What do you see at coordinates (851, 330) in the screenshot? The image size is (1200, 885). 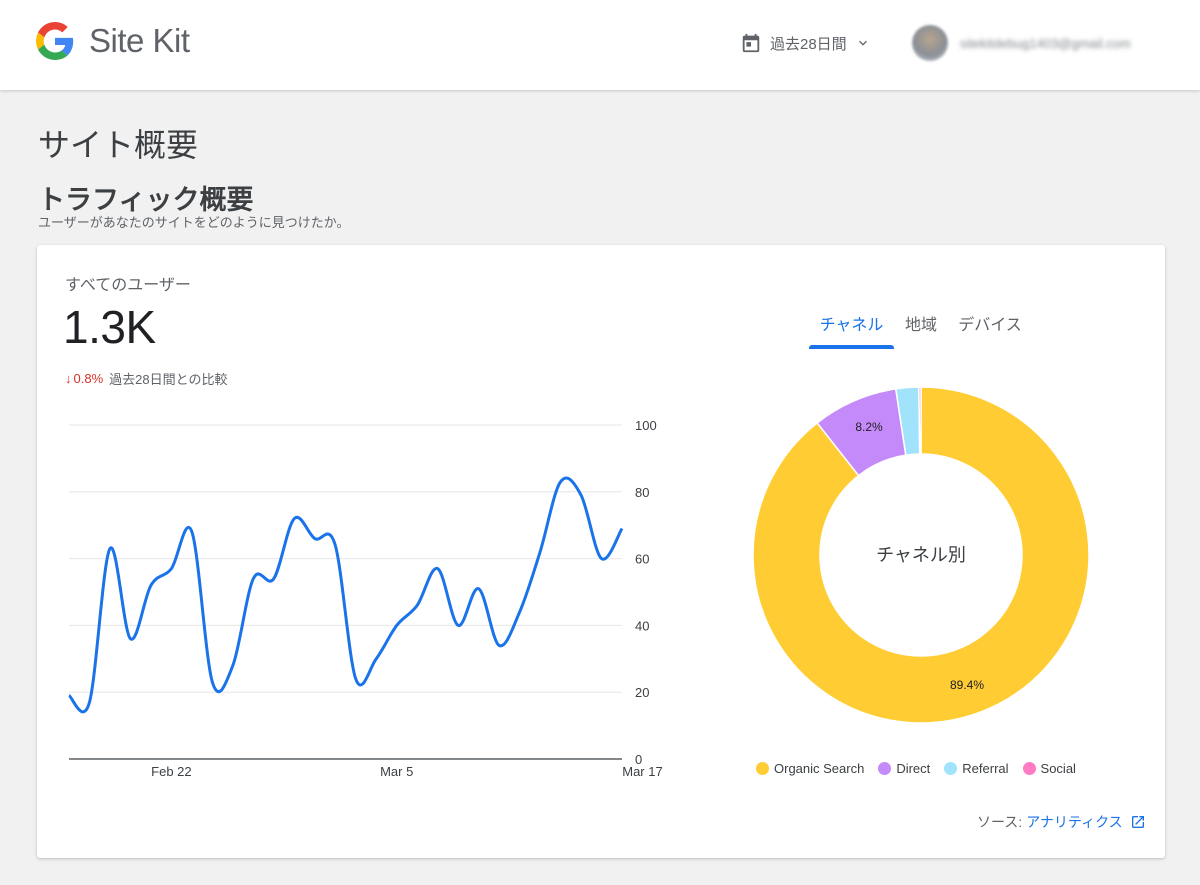 I see `tab-channel: チャネル` at bounding box center [851, 330].